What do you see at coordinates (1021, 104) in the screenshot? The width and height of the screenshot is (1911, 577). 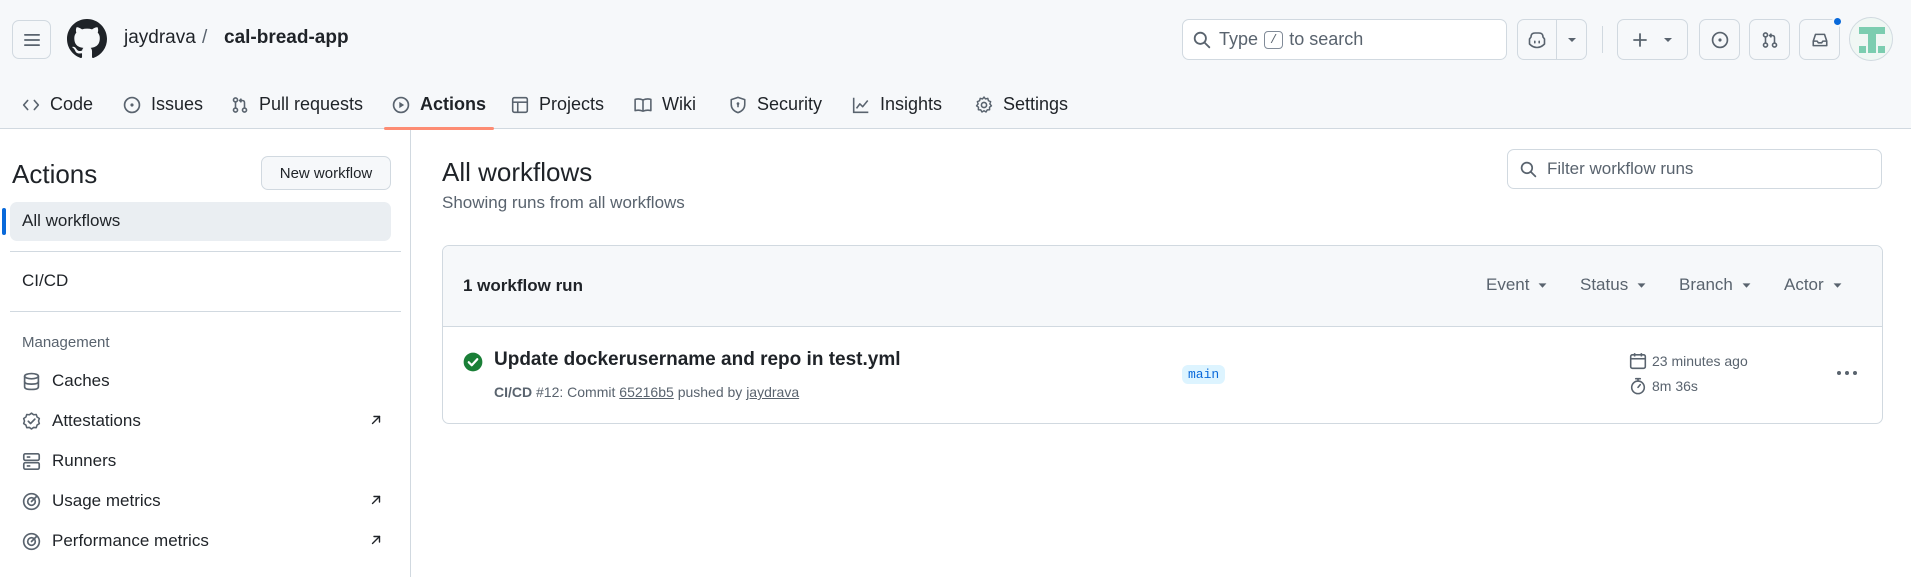 I see `tab-settings: Settings` at bounding box center [1021, 104].